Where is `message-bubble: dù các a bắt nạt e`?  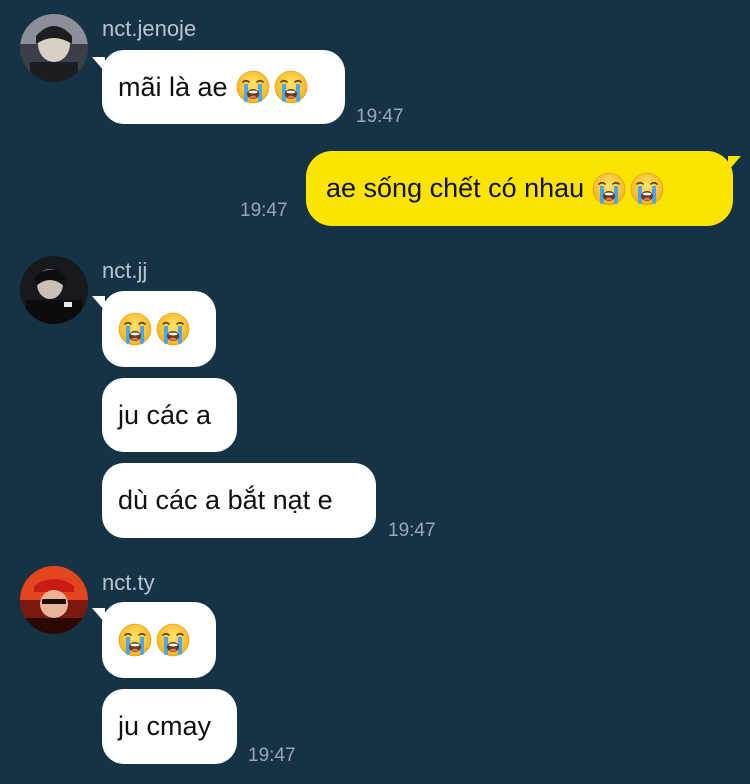 message-bubble: dù các a bắt nạt e is located at coordinates (239, 500).